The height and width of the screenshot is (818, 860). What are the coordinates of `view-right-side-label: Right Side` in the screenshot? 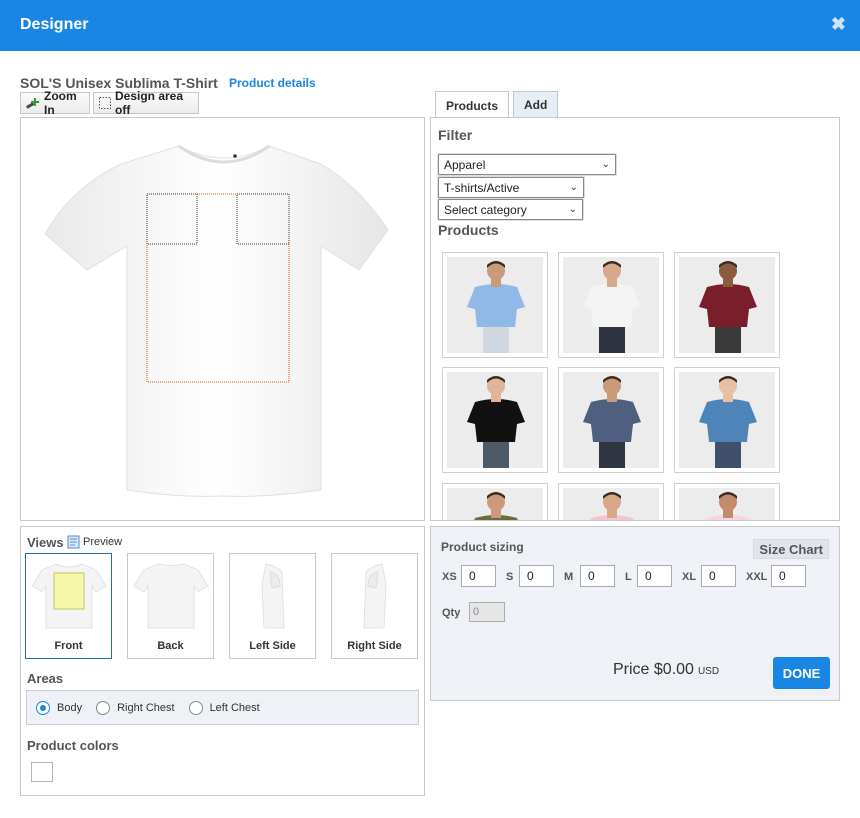 It's located at (374, 646).